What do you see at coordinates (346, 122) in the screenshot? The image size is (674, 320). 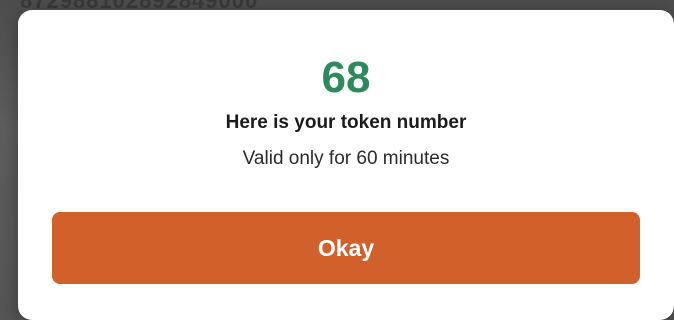 I see `token-title: Here is your token number` at bounding box center [346, 122].